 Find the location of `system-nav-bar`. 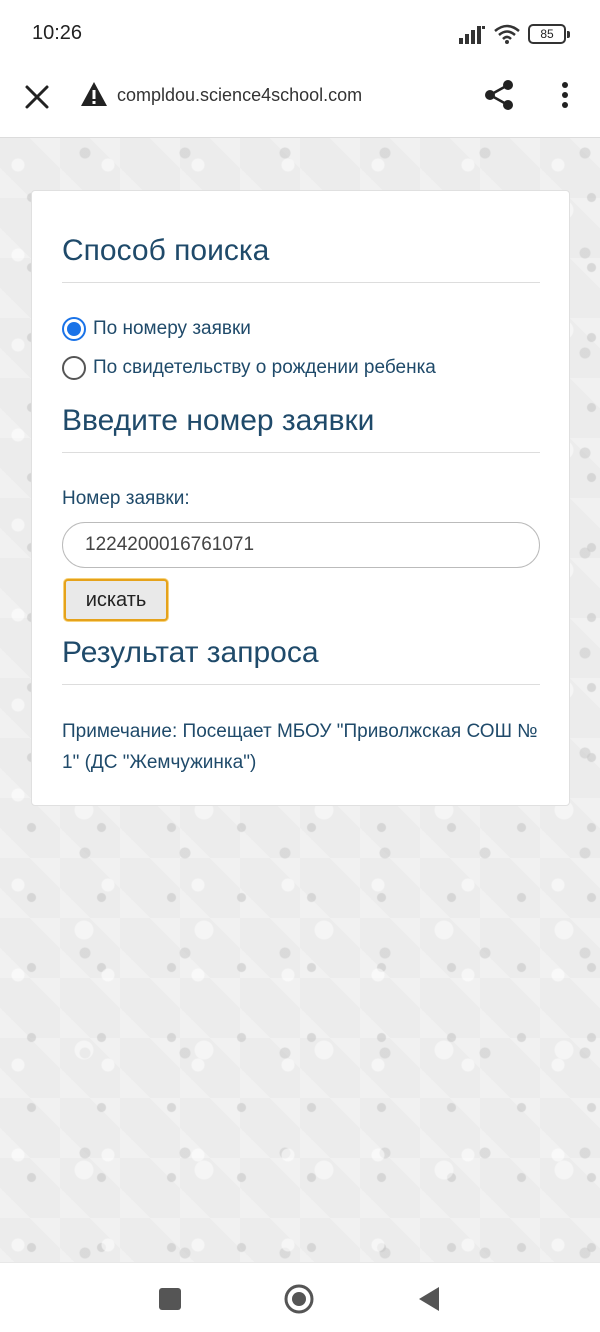

system-nav-bar is located at coordinates (300, 1297).